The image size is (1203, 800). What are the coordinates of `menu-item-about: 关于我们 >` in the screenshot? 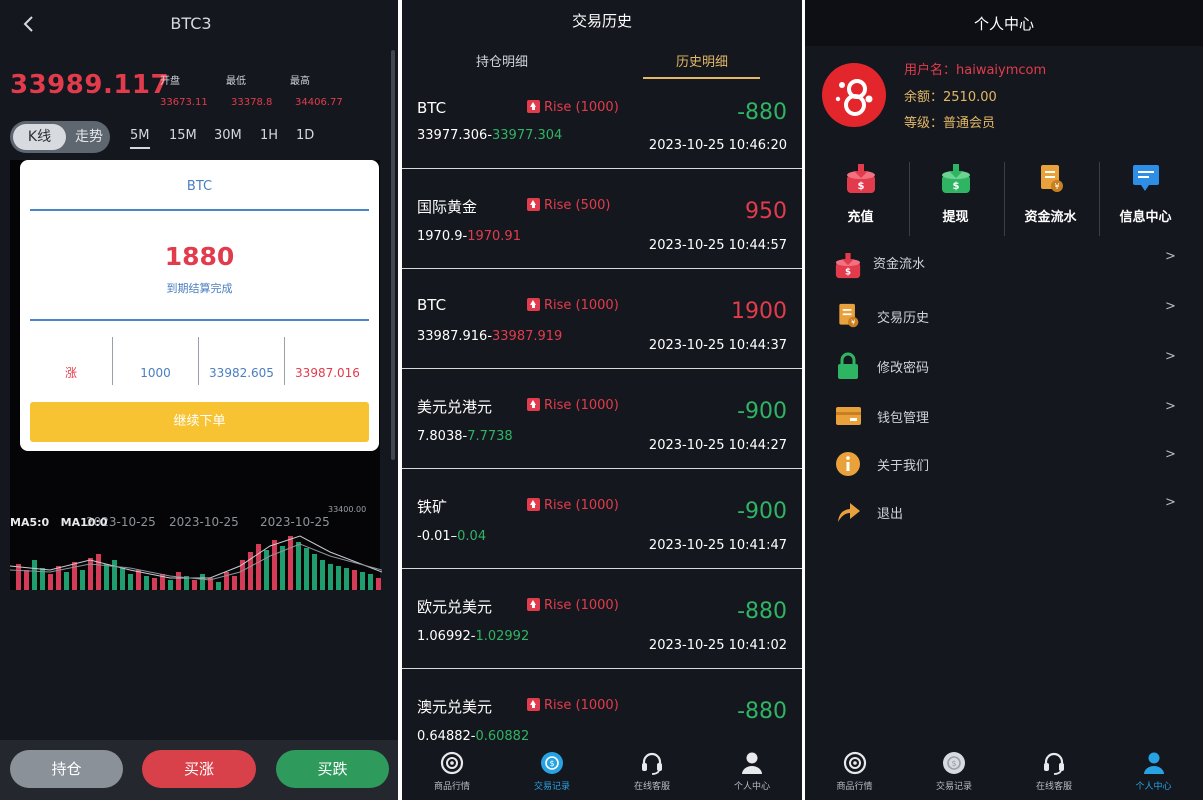 It's located at (1004, 463).